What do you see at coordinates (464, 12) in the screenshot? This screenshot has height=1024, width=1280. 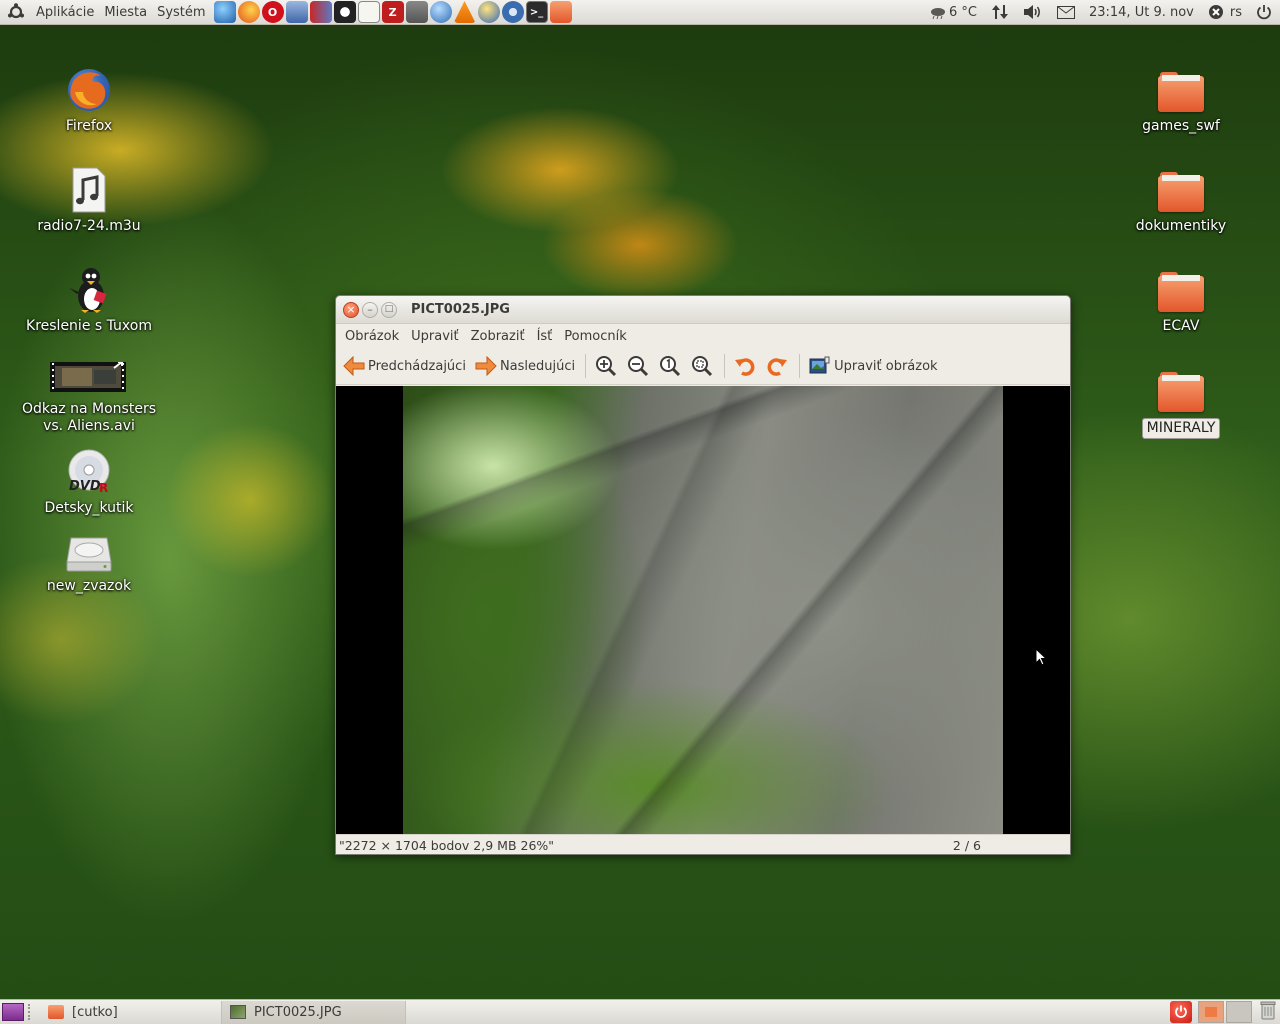 I see `vlc-icon` at bounding box center [464, 12].